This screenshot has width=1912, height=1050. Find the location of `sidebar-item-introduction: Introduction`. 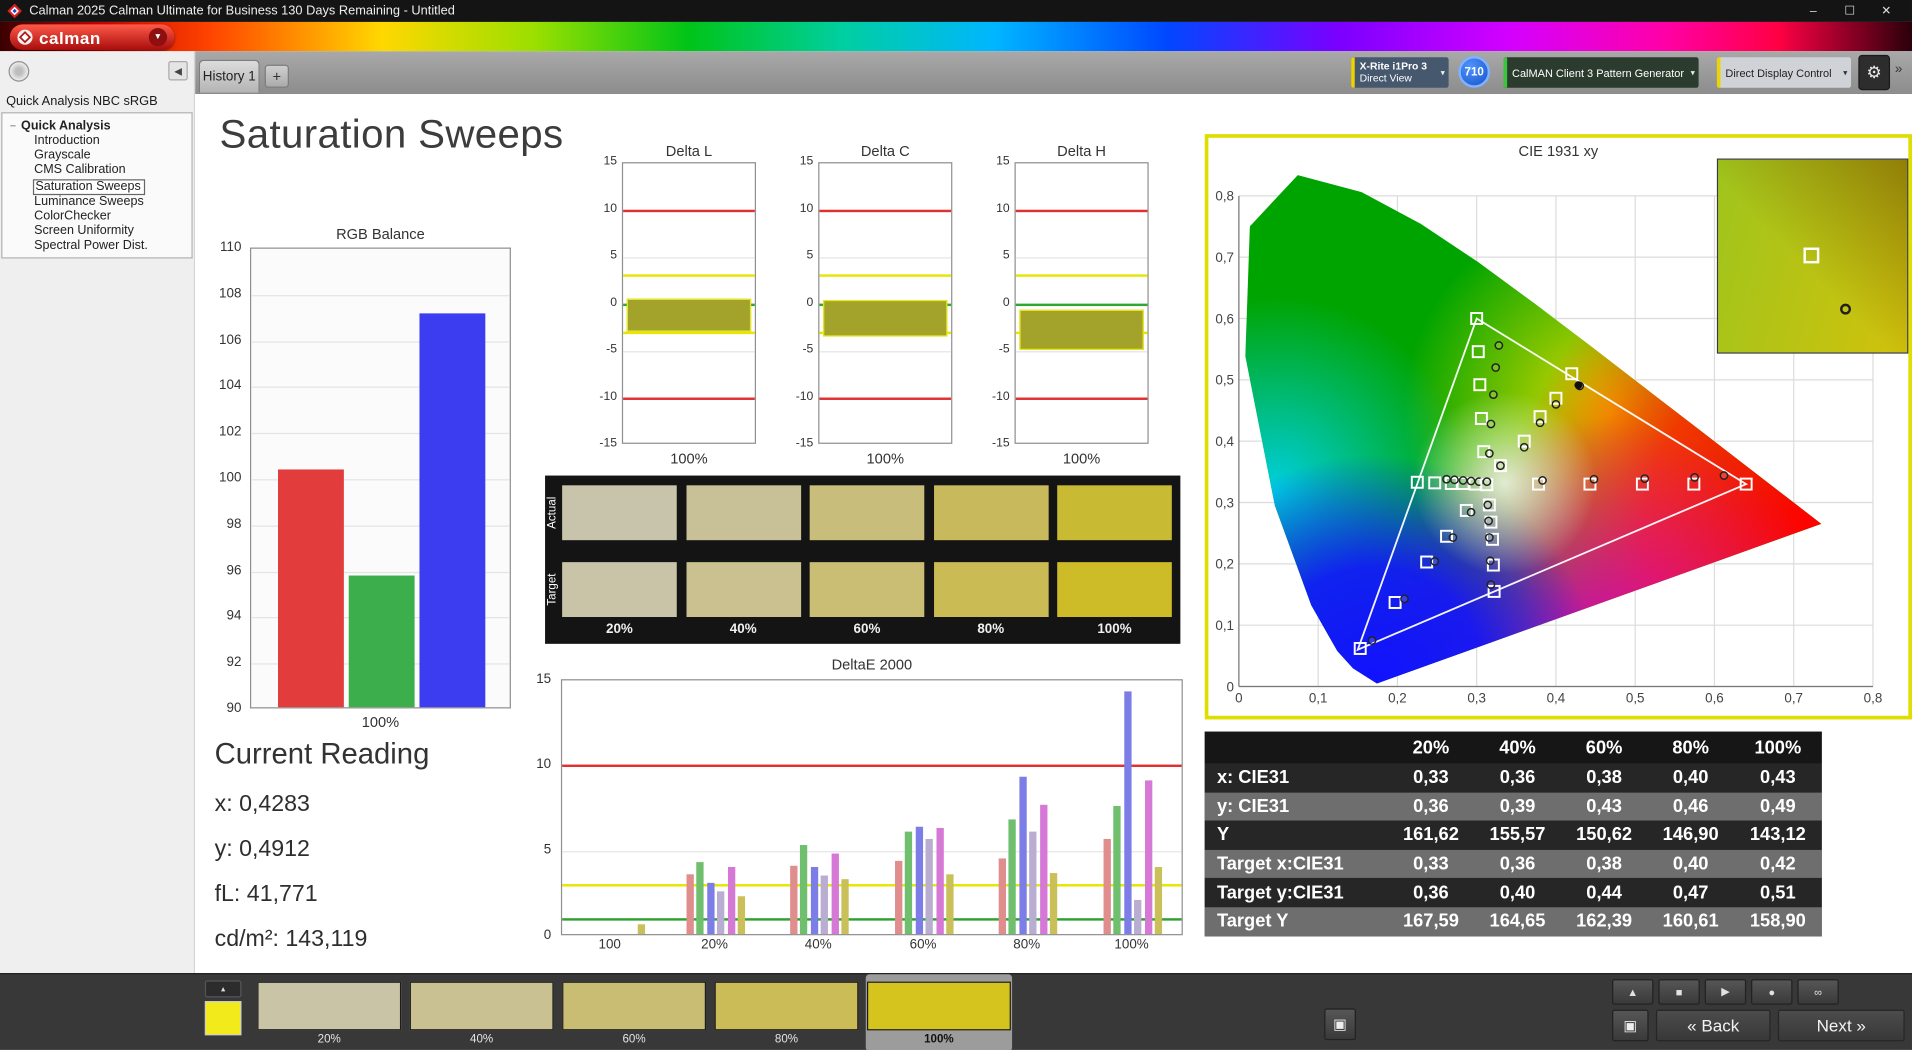

sidebar-item-introduction: Introduction is located at coordinates (96, 141).